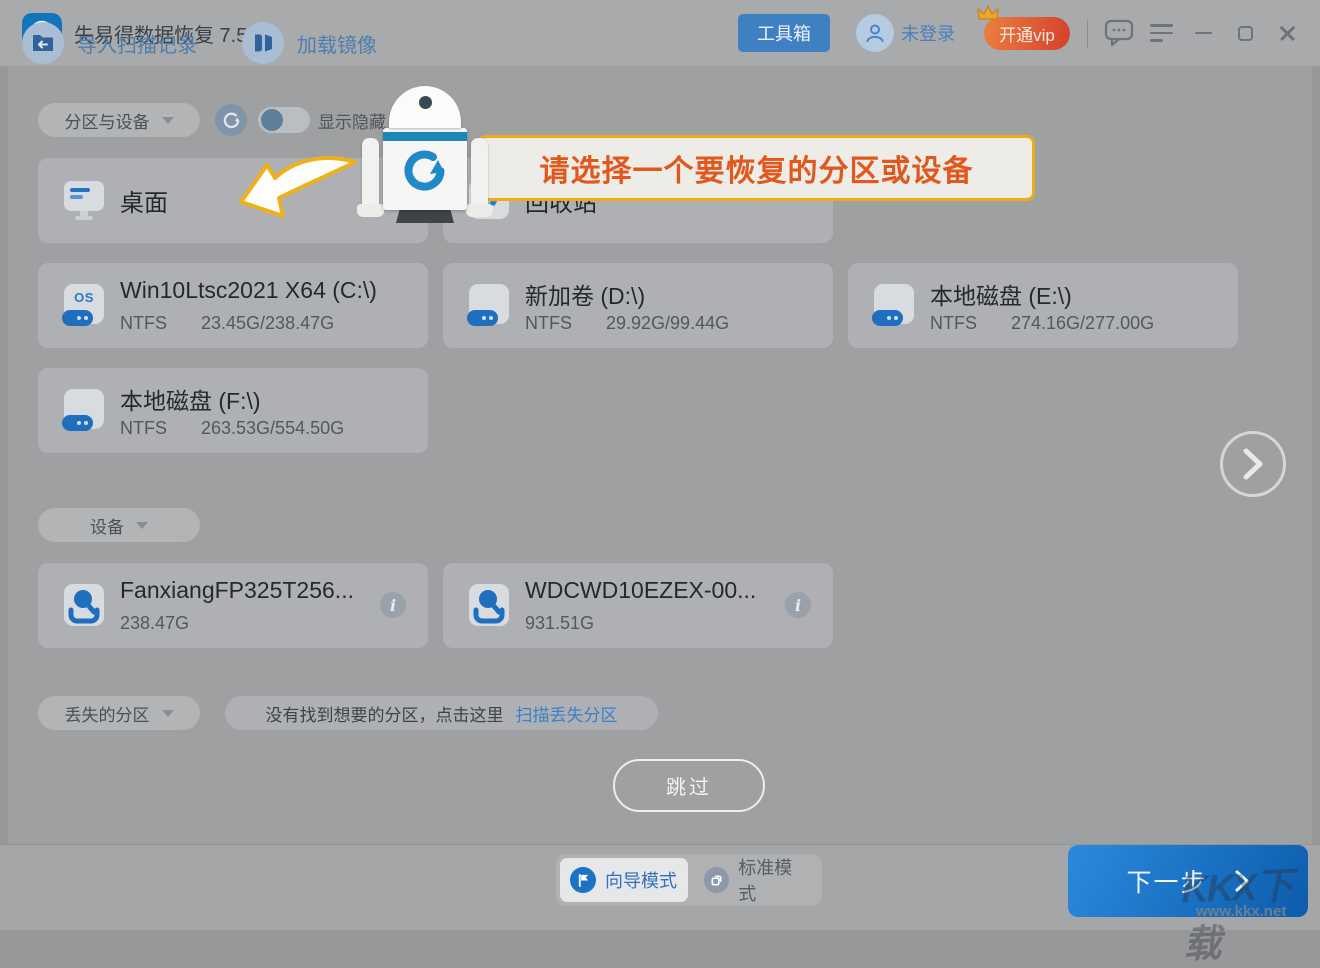  I want to click on device-card-fanxiang: FanxiangFP325T256... 238.47G i, so click(233, 605).